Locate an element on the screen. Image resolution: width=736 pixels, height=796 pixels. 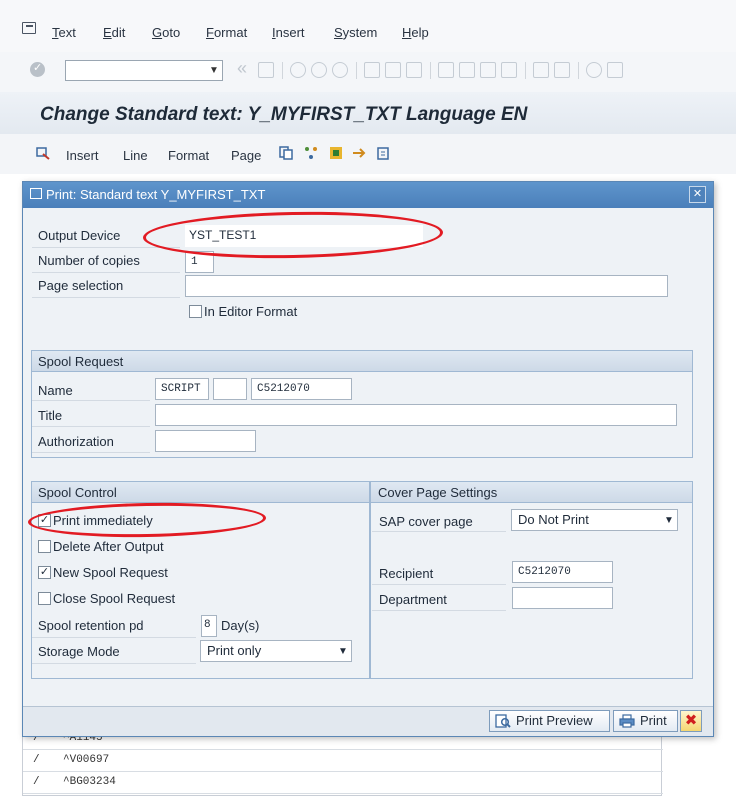
menu-format: Format is located at coordinates (226, 32).